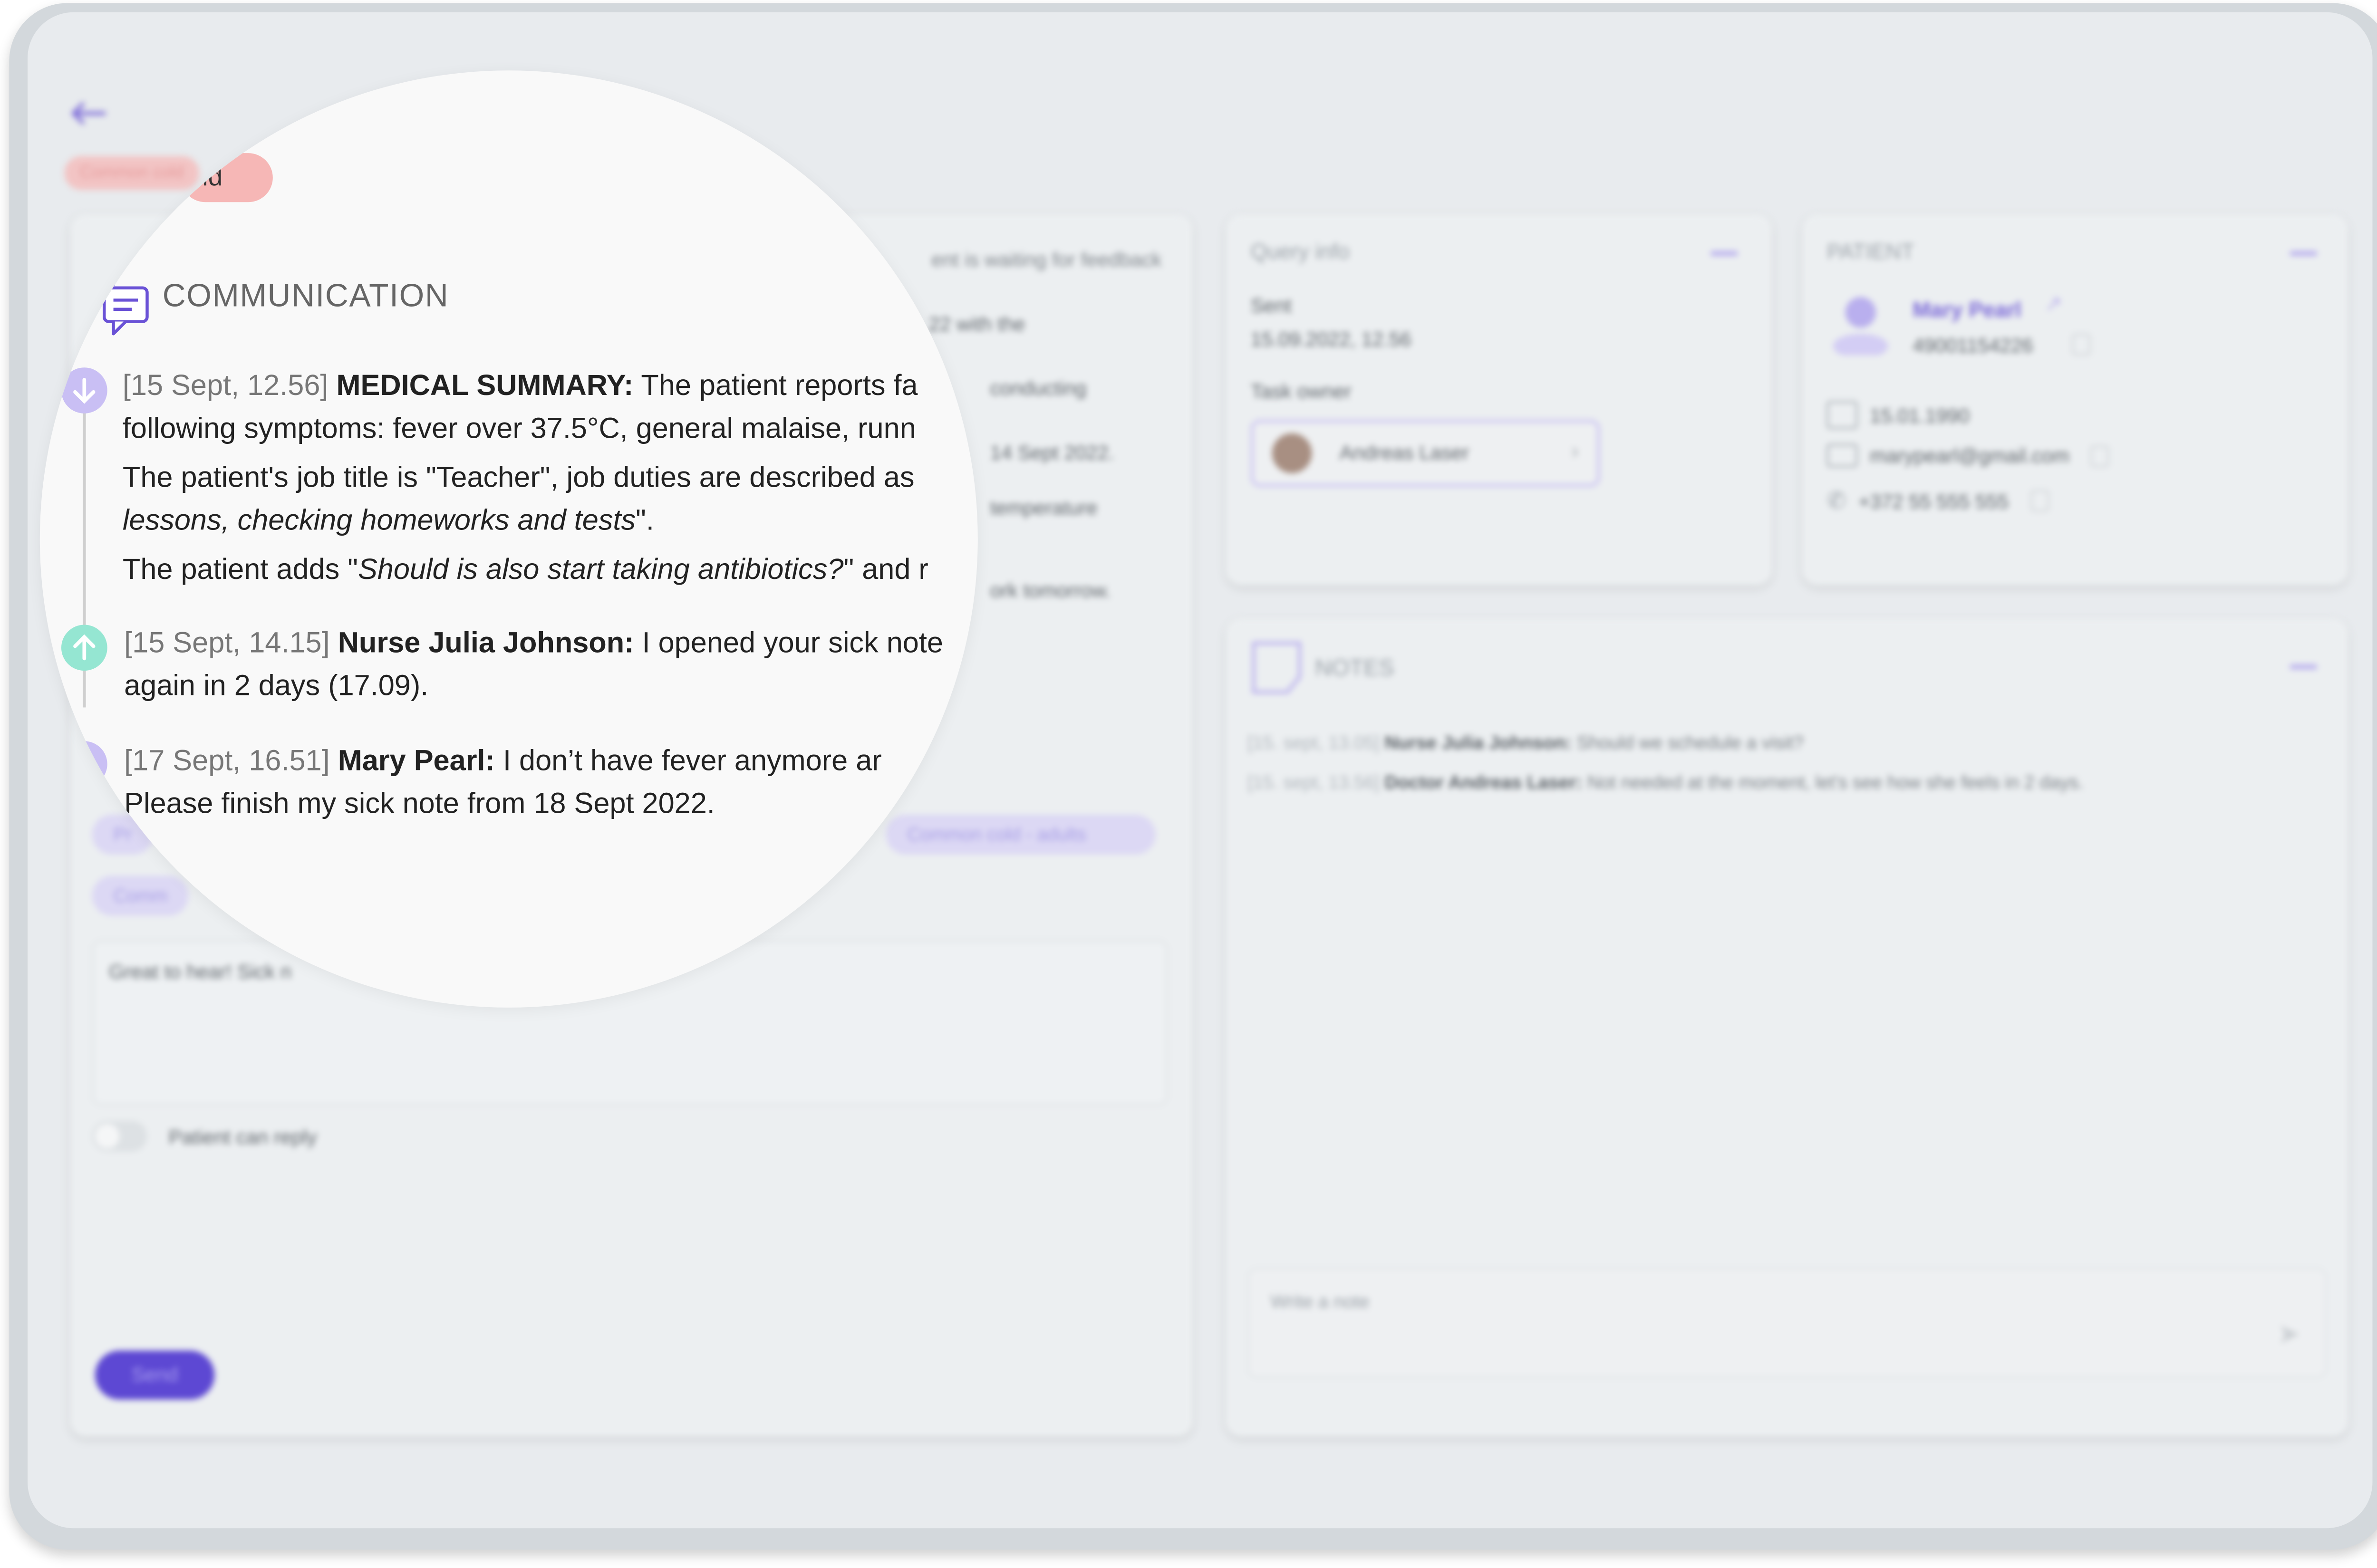  What do you see at coordinates (227, 761) in the screenshot?
I see `message-timestamp: [17 Sept, 16.51]` at bounding box center [227, 761].